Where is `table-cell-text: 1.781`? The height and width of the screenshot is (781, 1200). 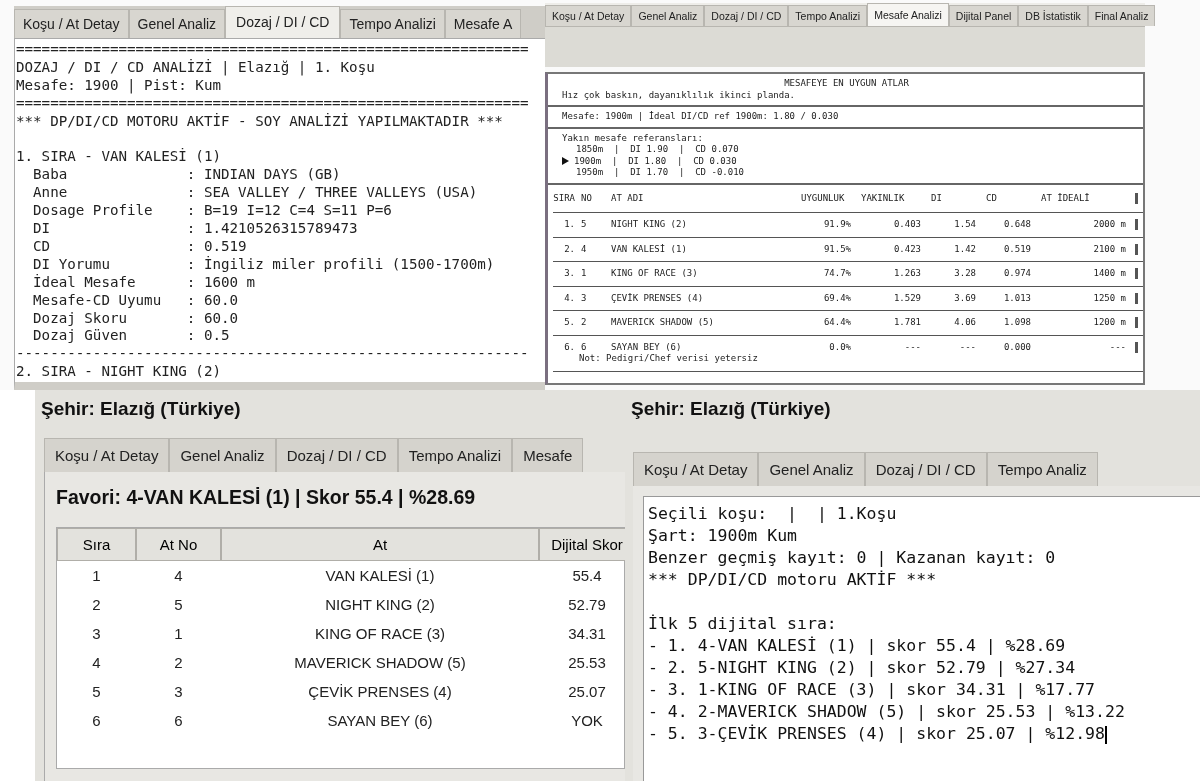 table-cell-text: 1.781 is located at coordinates (906, 323).